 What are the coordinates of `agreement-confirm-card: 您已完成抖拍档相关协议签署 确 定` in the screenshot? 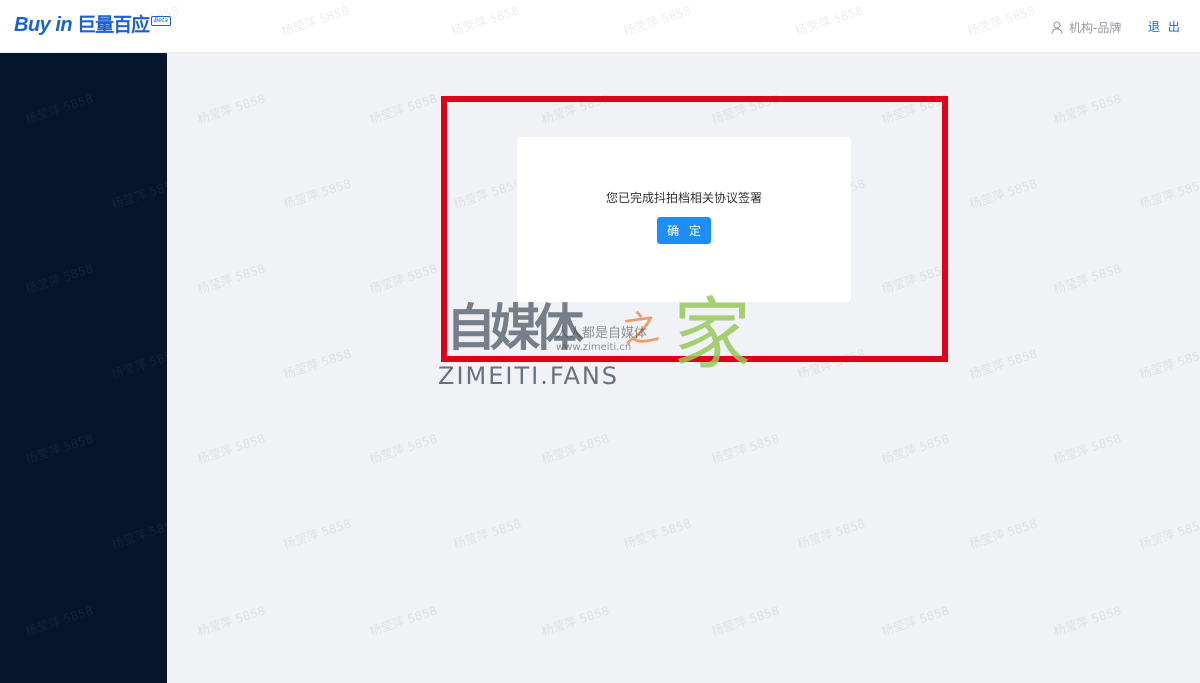 It's located at (684, 219).